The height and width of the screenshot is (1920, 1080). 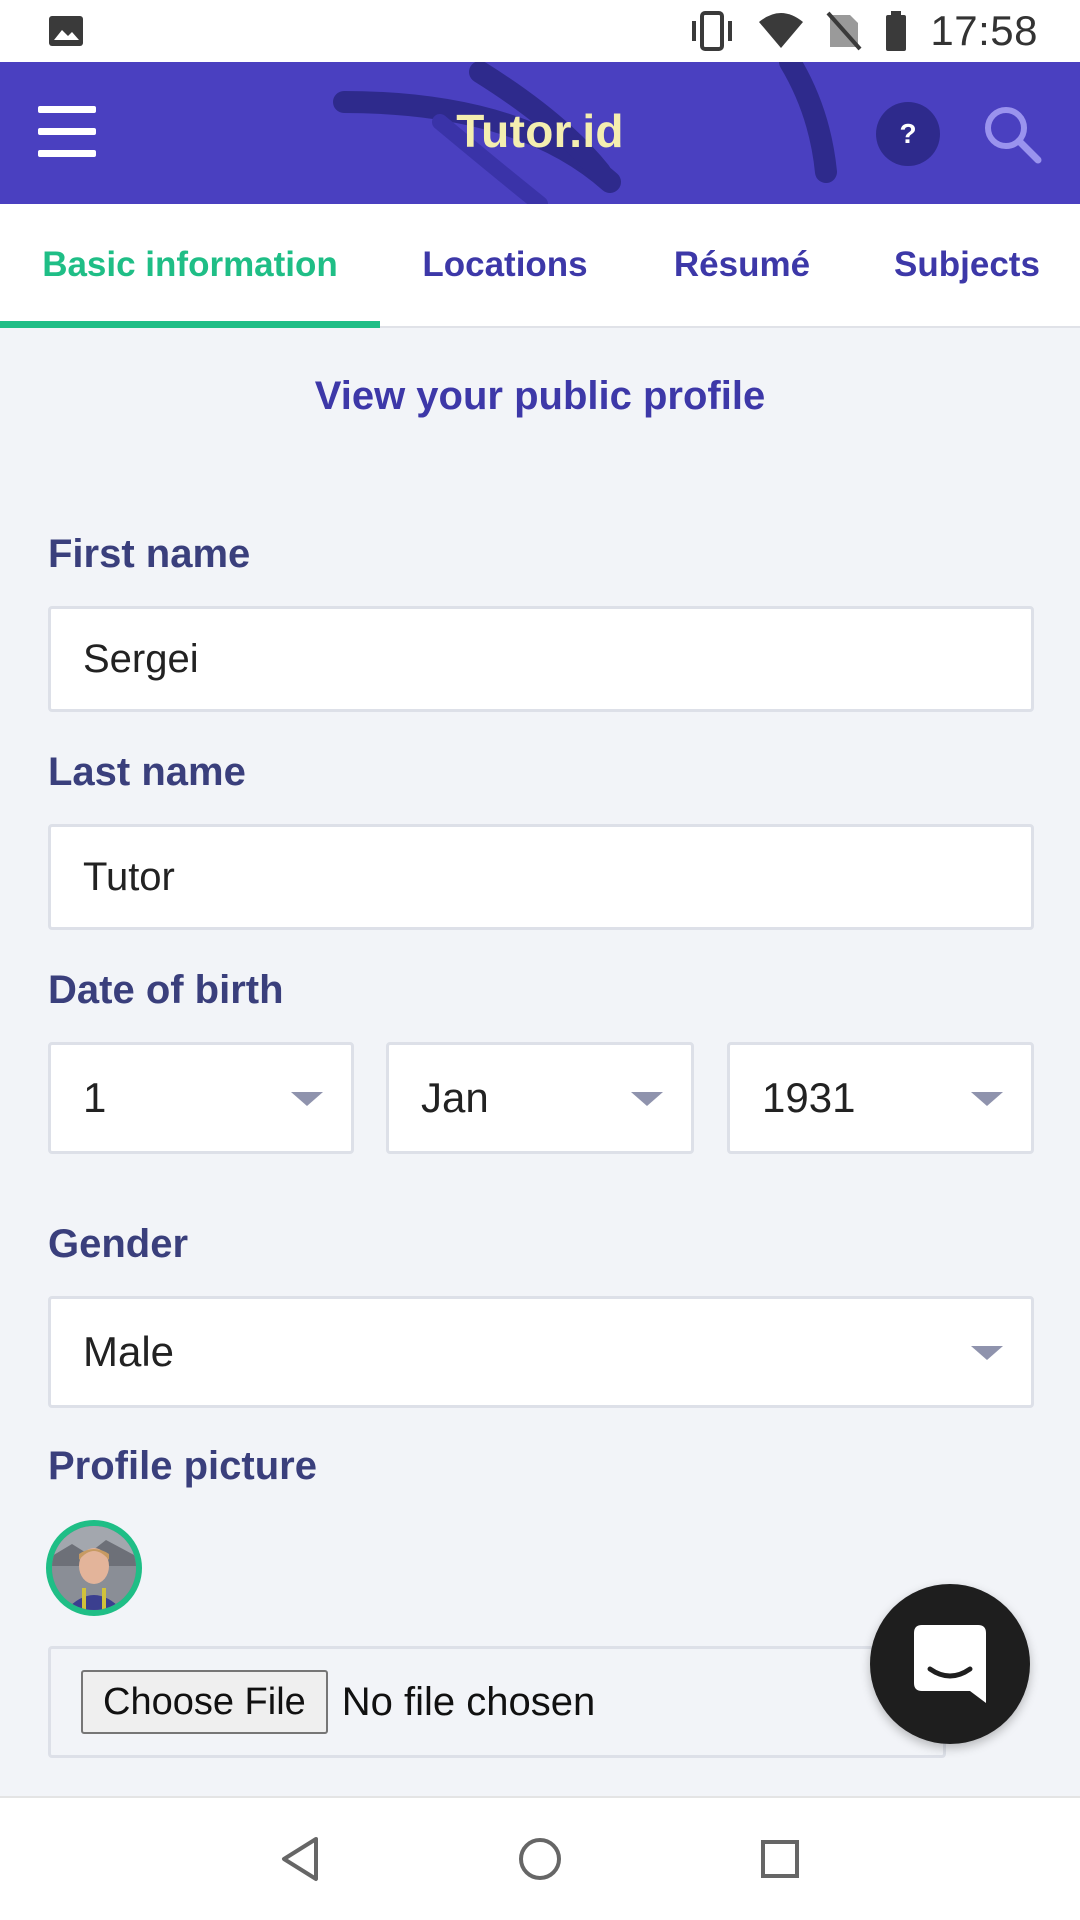 I want to click on first-name-label: First name, so click(x=149, y=554).